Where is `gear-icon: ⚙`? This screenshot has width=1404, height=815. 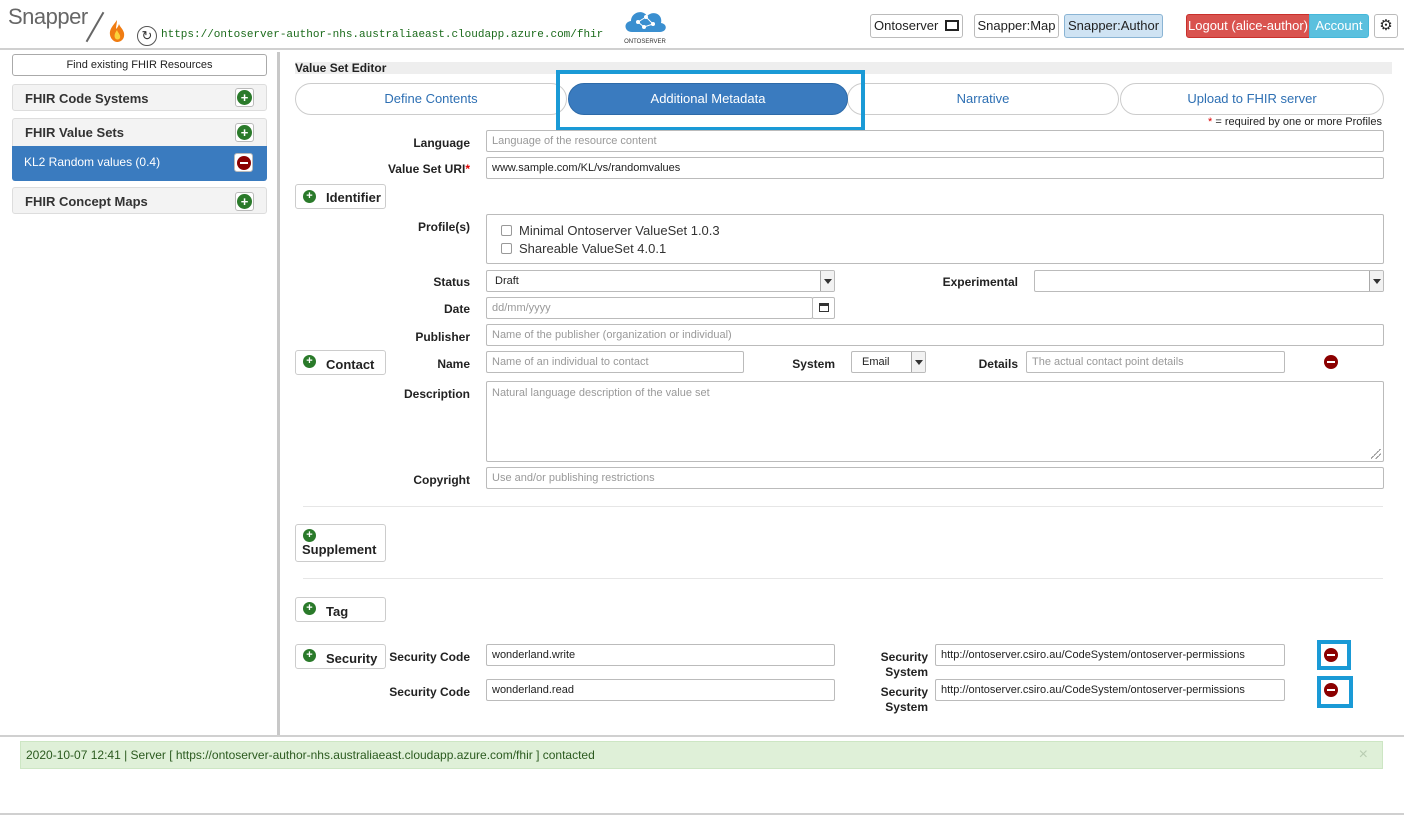 gear-icon: ⚙ is located at coordinates (1386, 25).